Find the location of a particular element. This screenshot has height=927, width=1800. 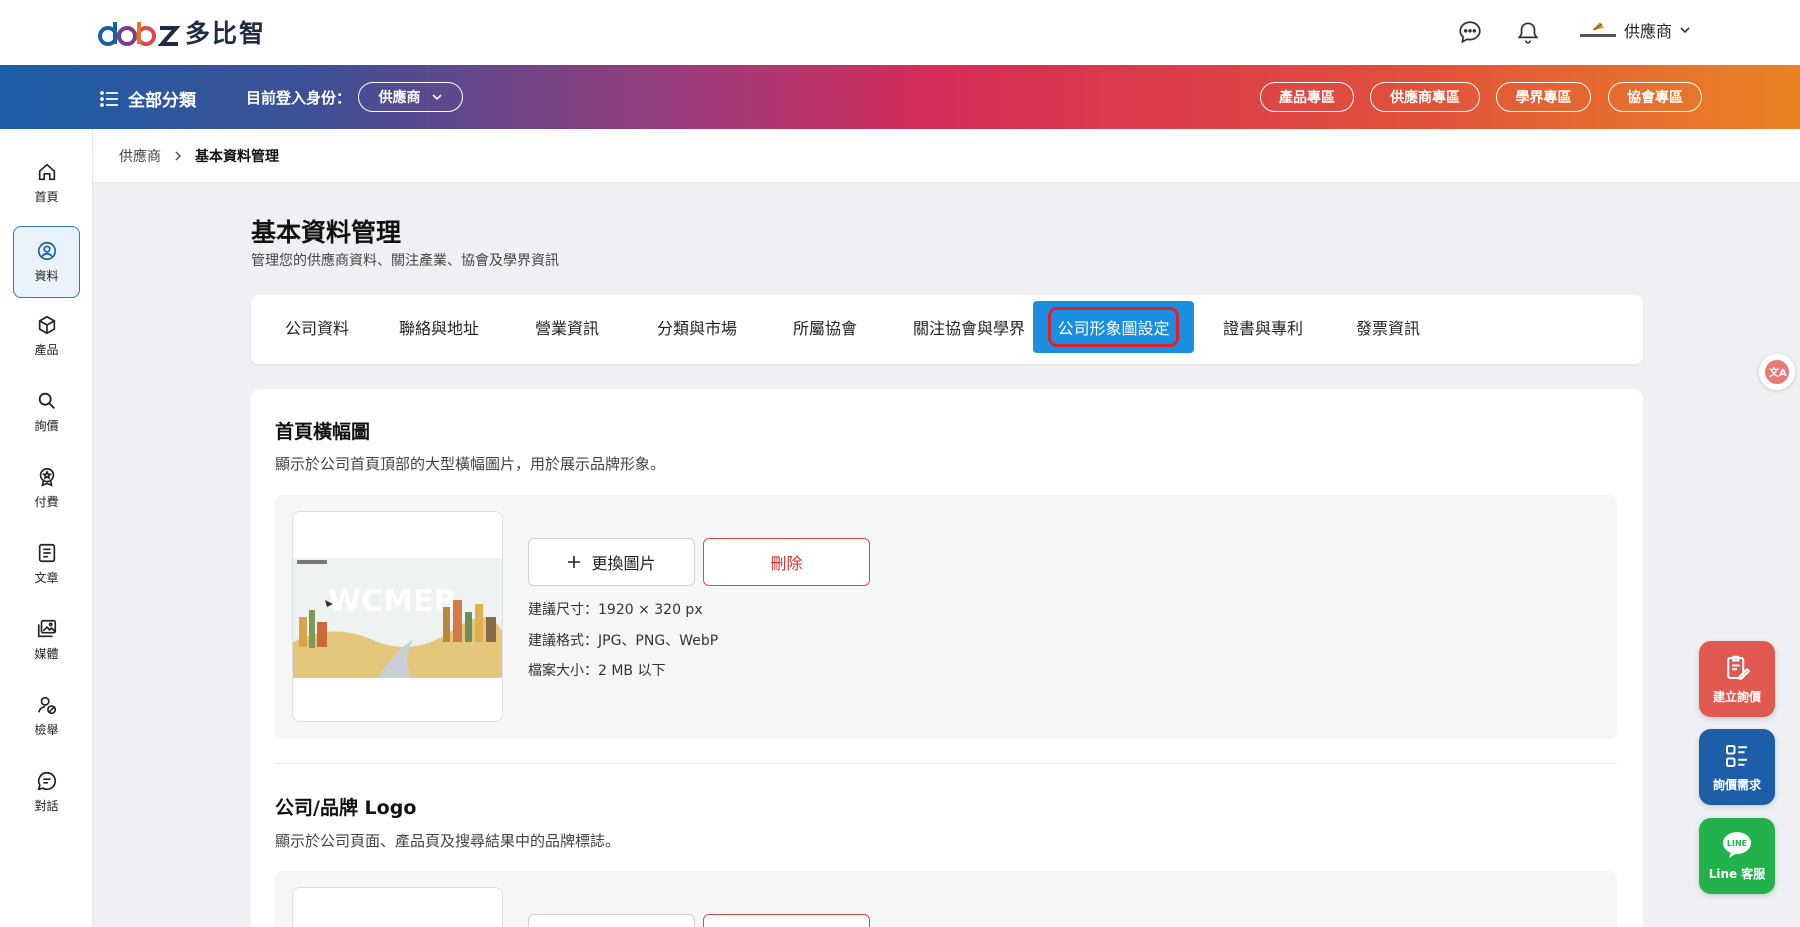

box-icon is located at coordinates (47, 325).